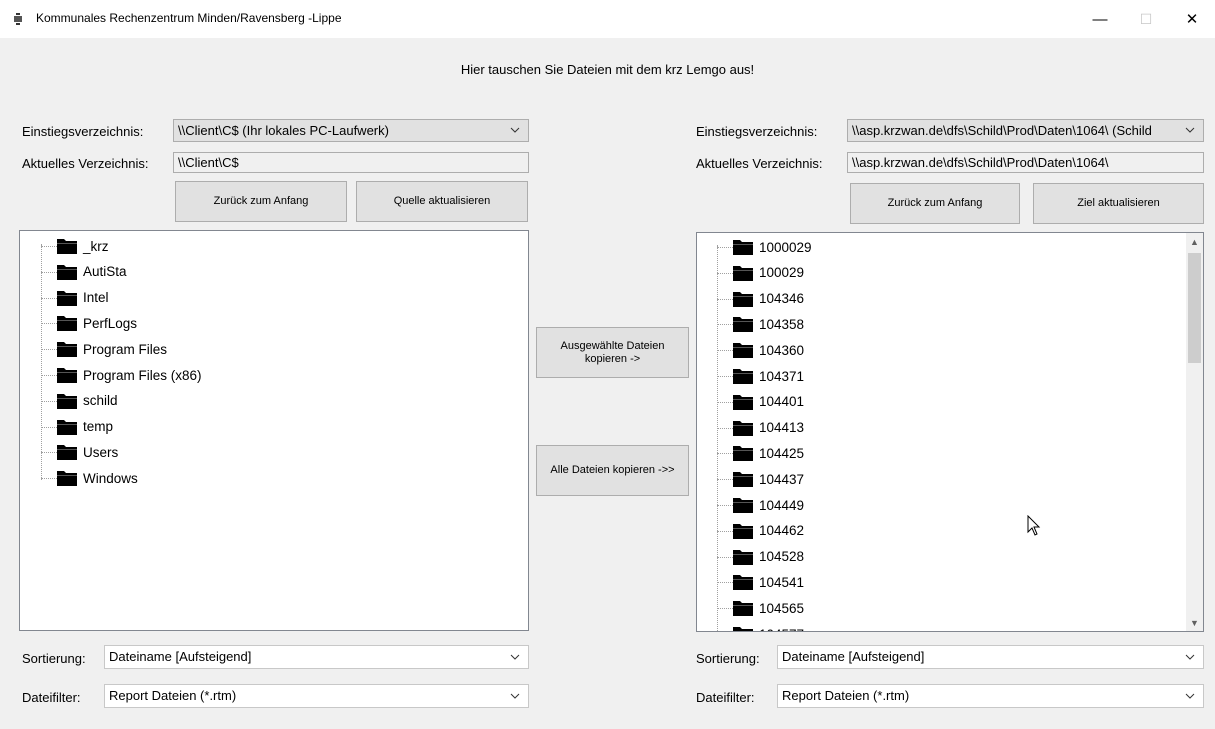 This screenshot has height=729, width=1215. What do you see at coordinates (782, 299) in the screenshot?
I see `tree-folder-label: 104346` at bounding box center [782, 299].